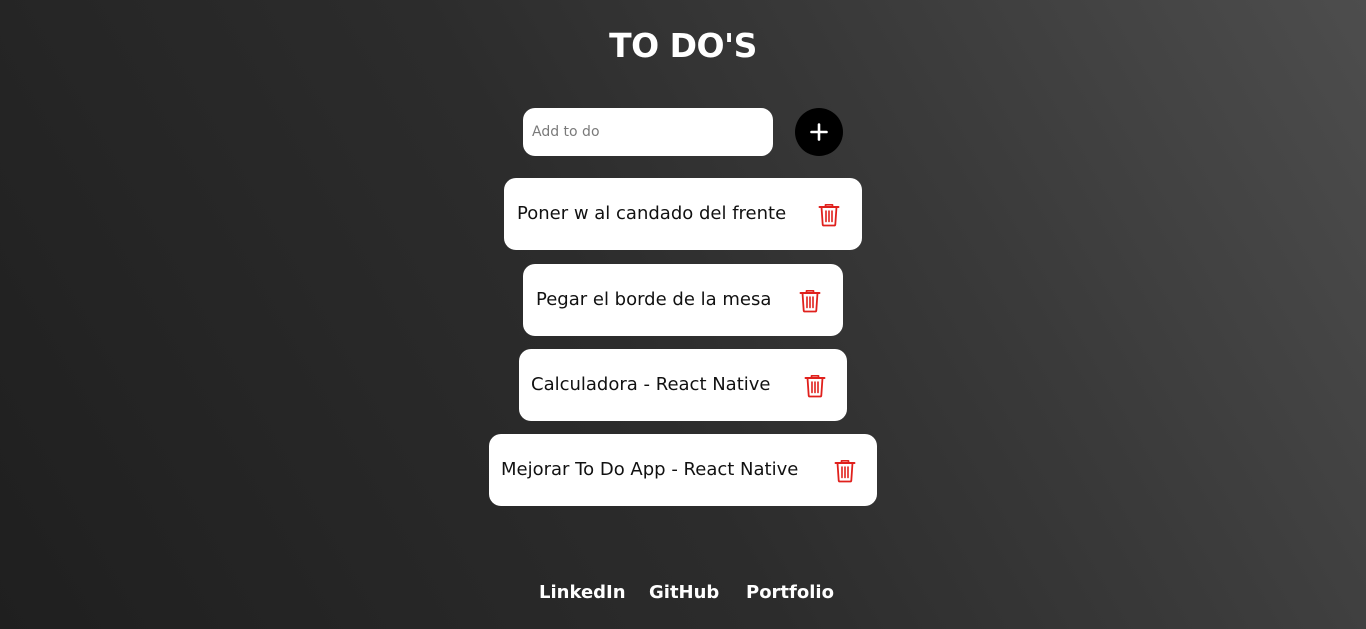  What do you see at coordinates (651, 384) in the screenshot?
I see `todo-text: Calculadora - React Native` at bounding box center [651, 384].